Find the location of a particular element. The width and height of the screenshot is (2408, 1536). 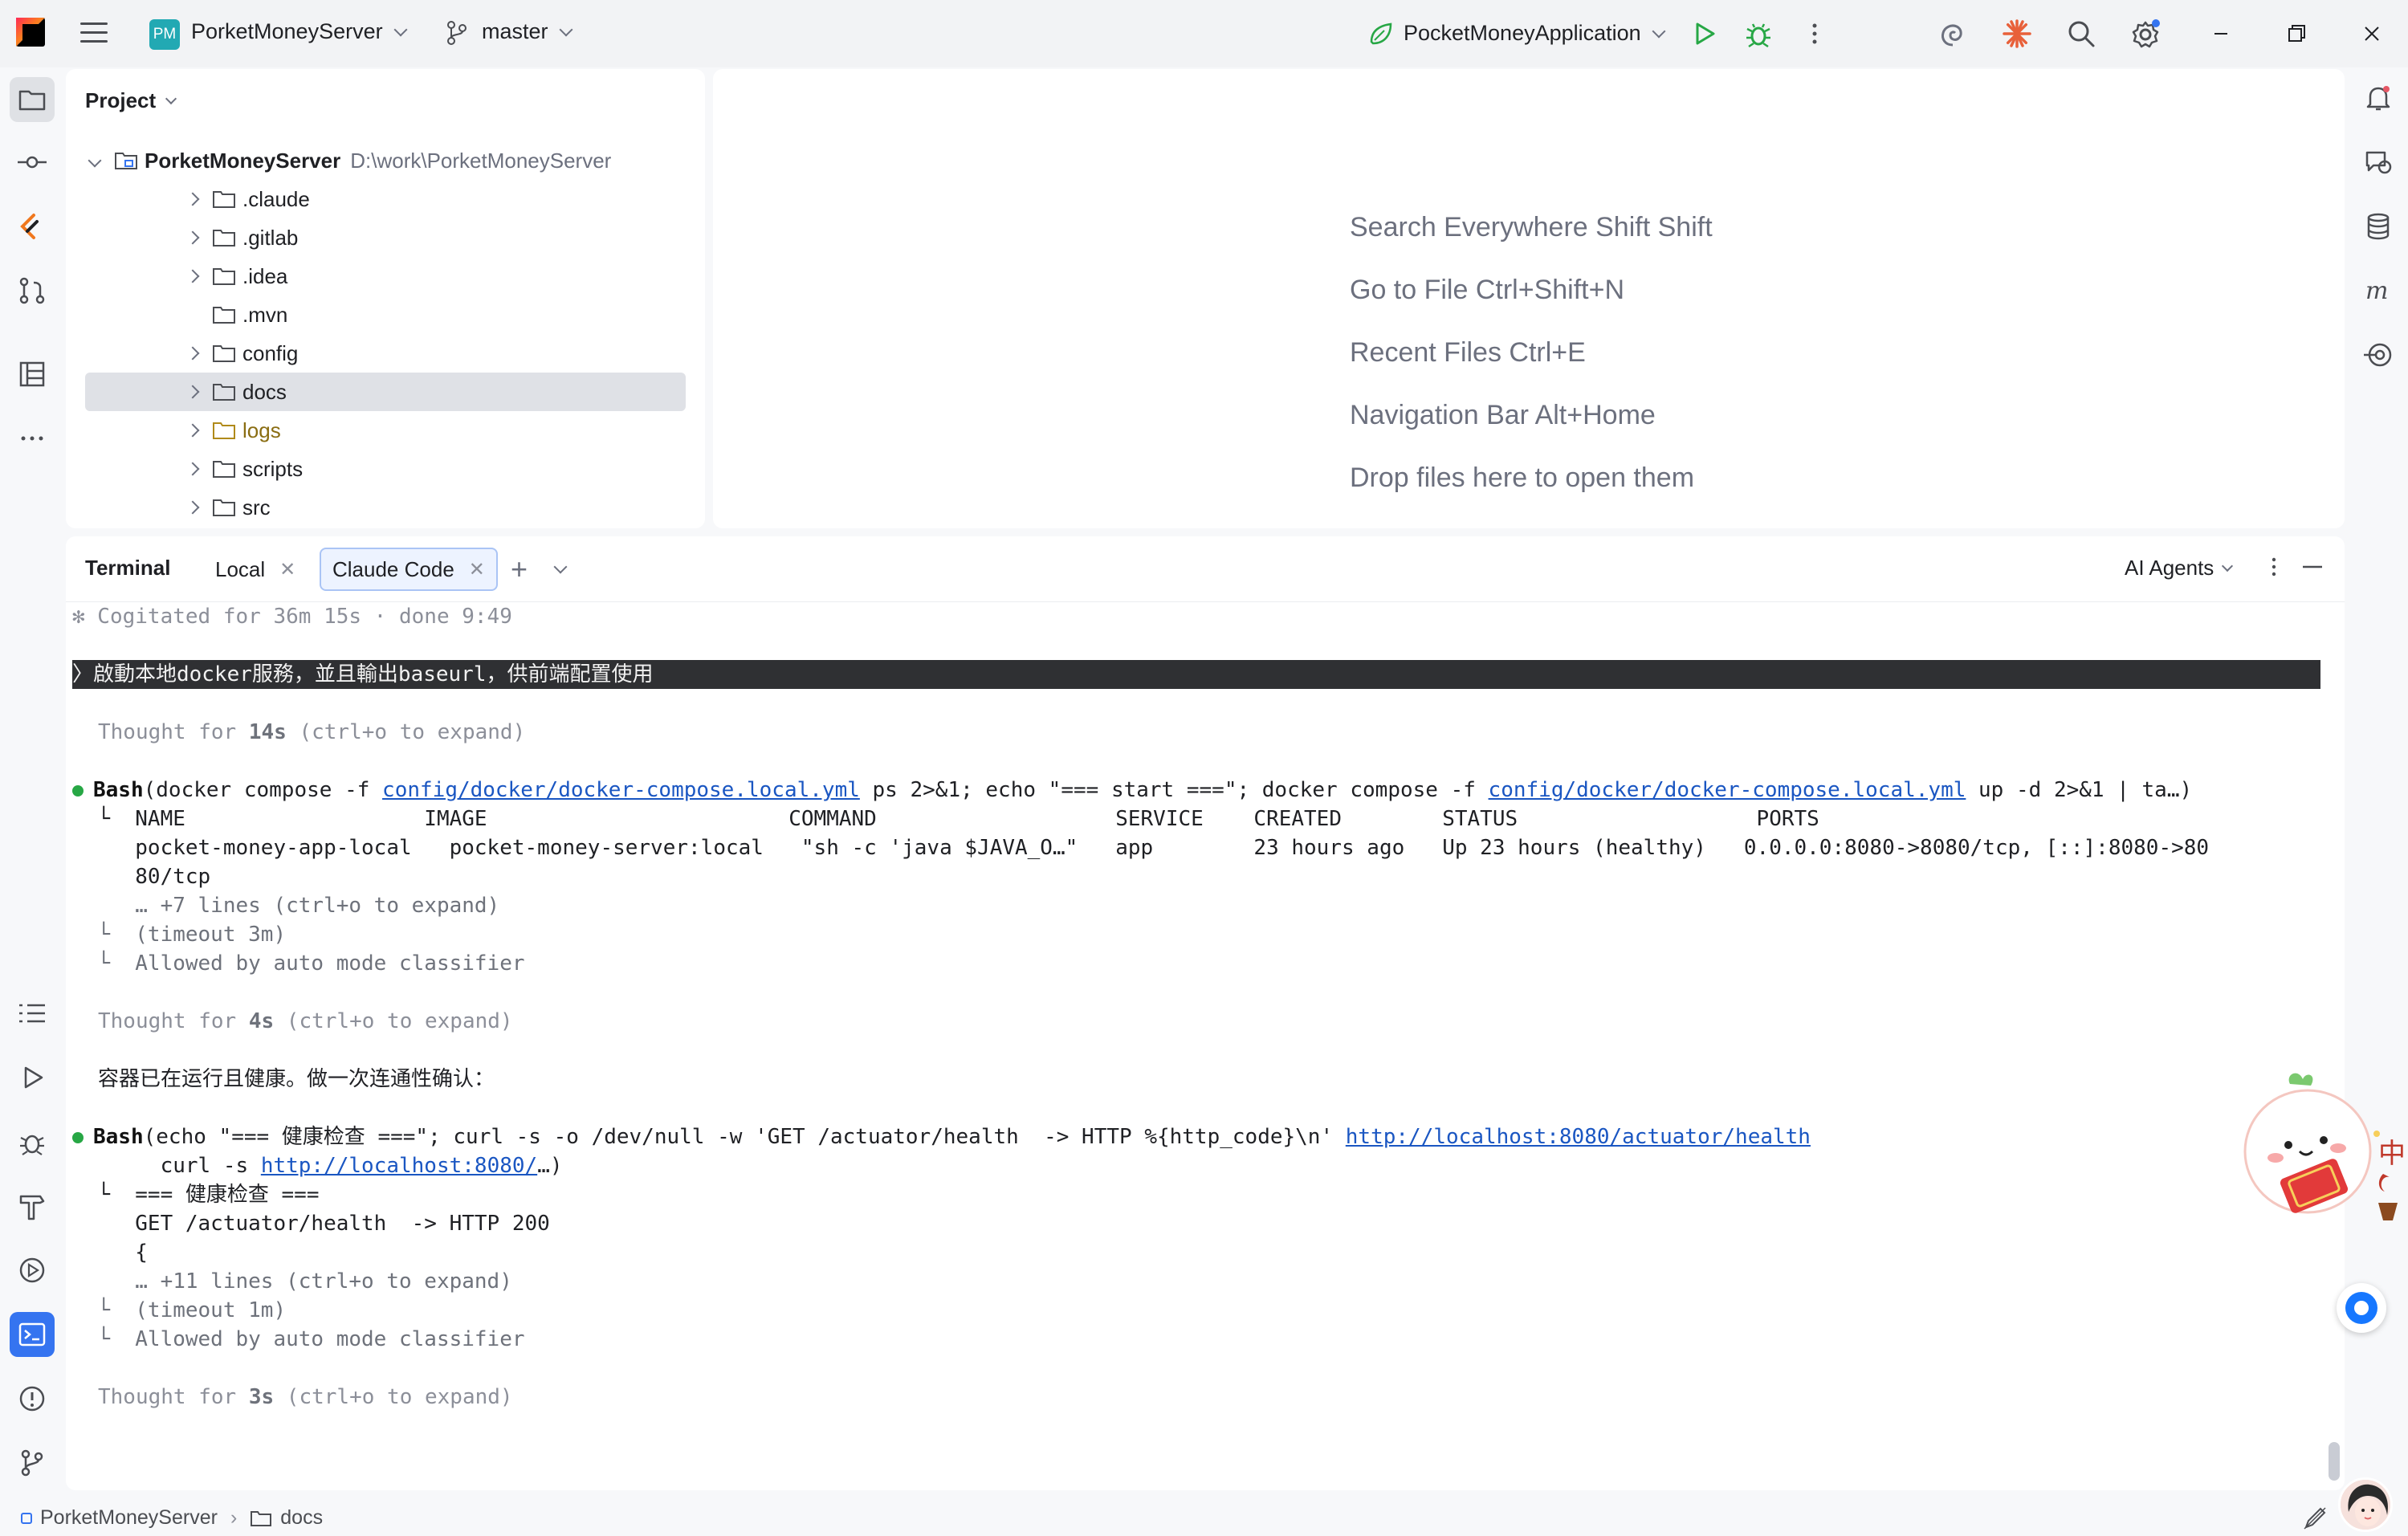

structure-icon is located at coordinates (32, 374).